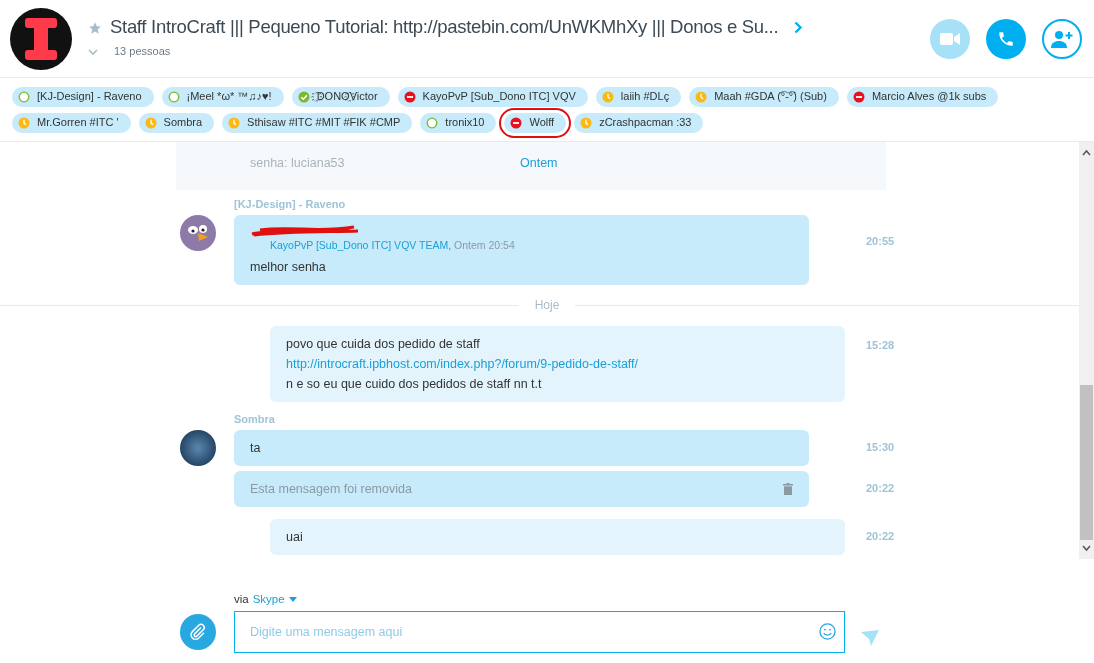 The height and width of the screenshot is (663, 1094). What do you see at coordinates (288, 267) in the screenshot?
I see `message-text: melhor senha` at bounding box center [288, 267].